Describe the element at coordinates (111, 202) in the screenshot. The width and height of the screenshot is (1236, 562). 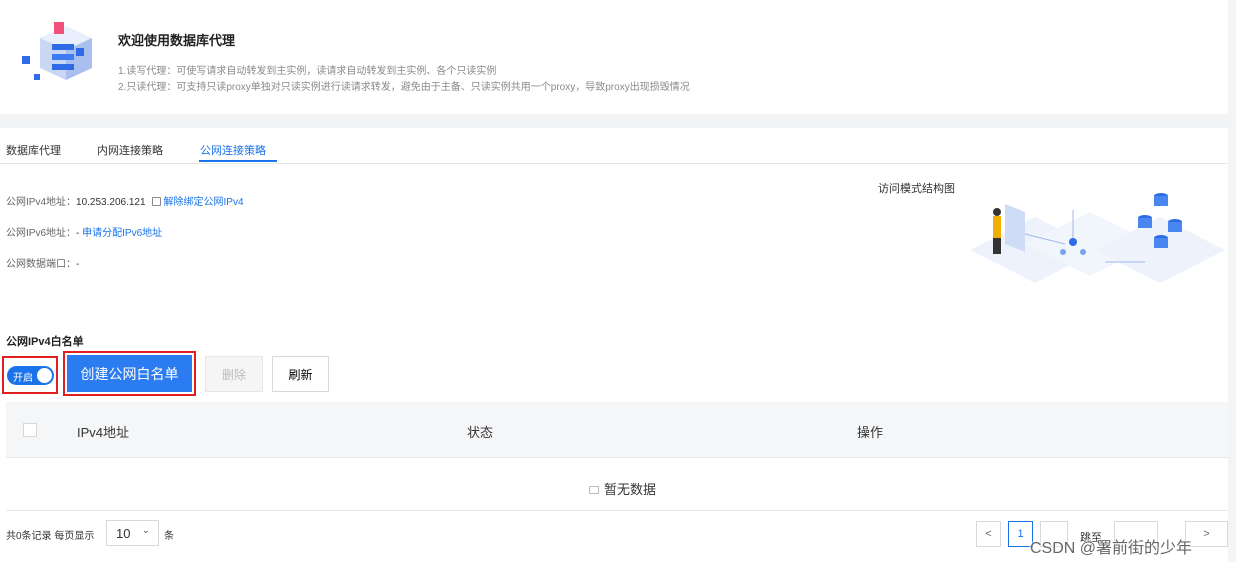
I see `ipv4-address-value: 10.253.206.121` at that location.